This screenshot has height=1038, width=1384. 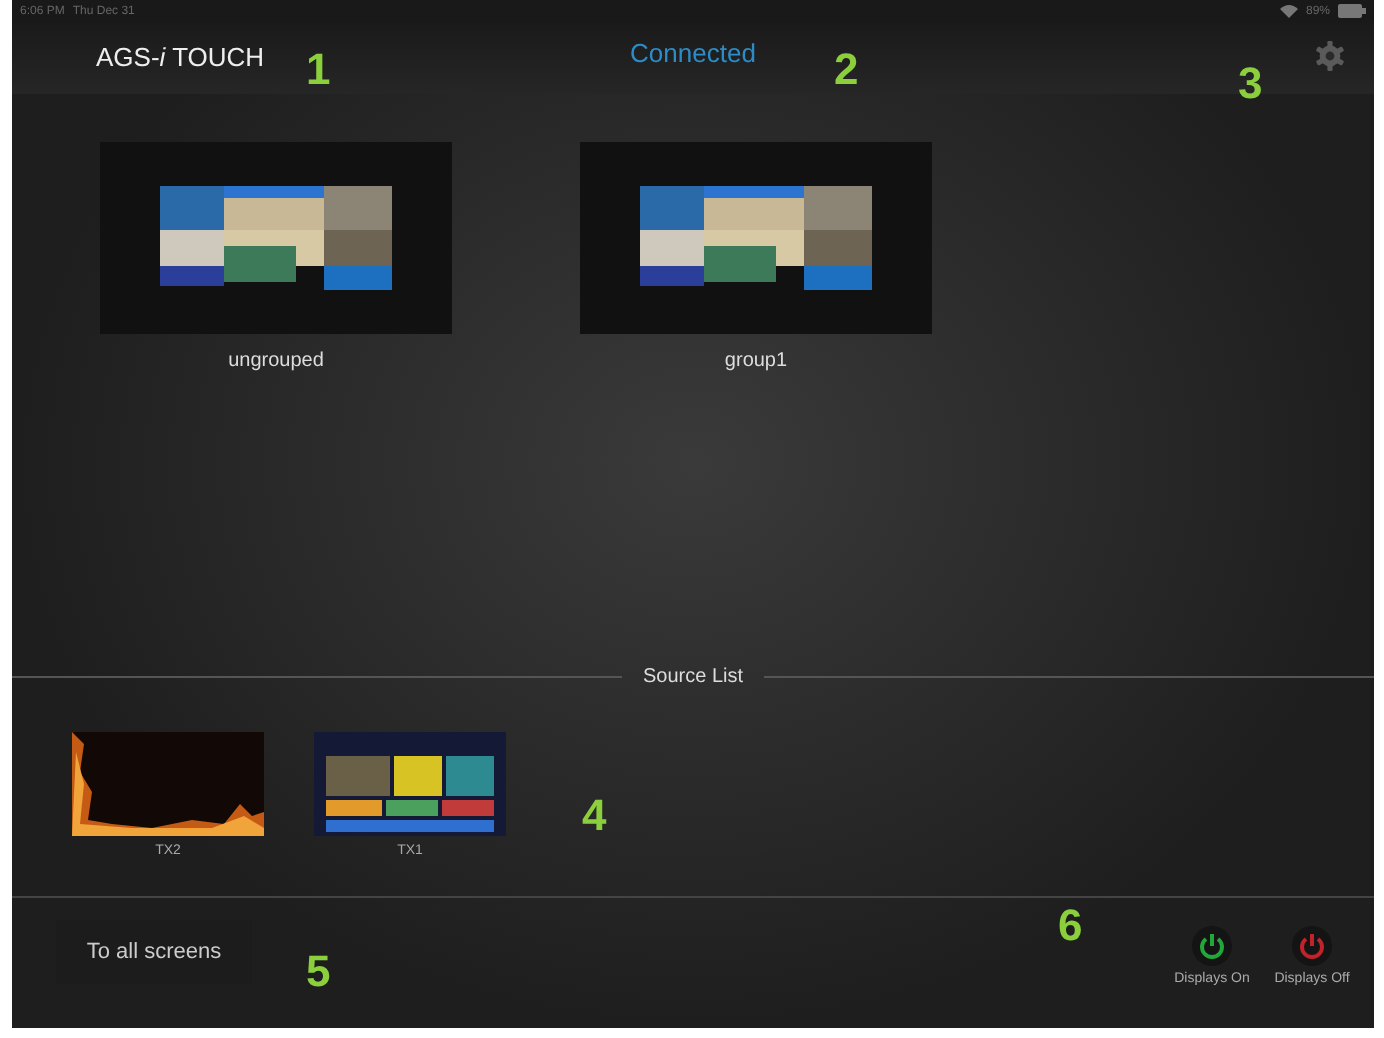 What do you see at coordinates (1330, 56) in the screenshot?
I see `settings-icon` at bounding box center [1330, 56].